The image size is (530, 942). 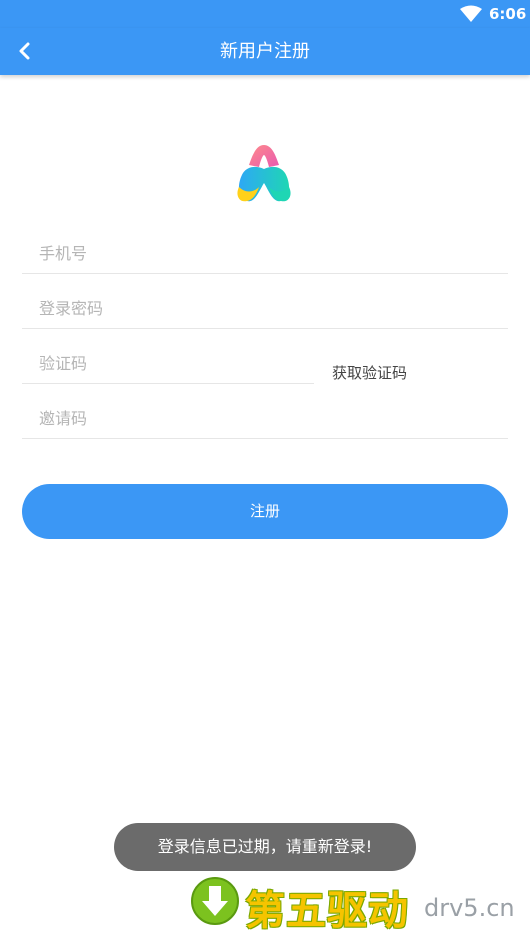 What do you see at coordinates (508, 14) in the screenshot?
I see `status-time: 6:06` at bounding box center [508, 14].